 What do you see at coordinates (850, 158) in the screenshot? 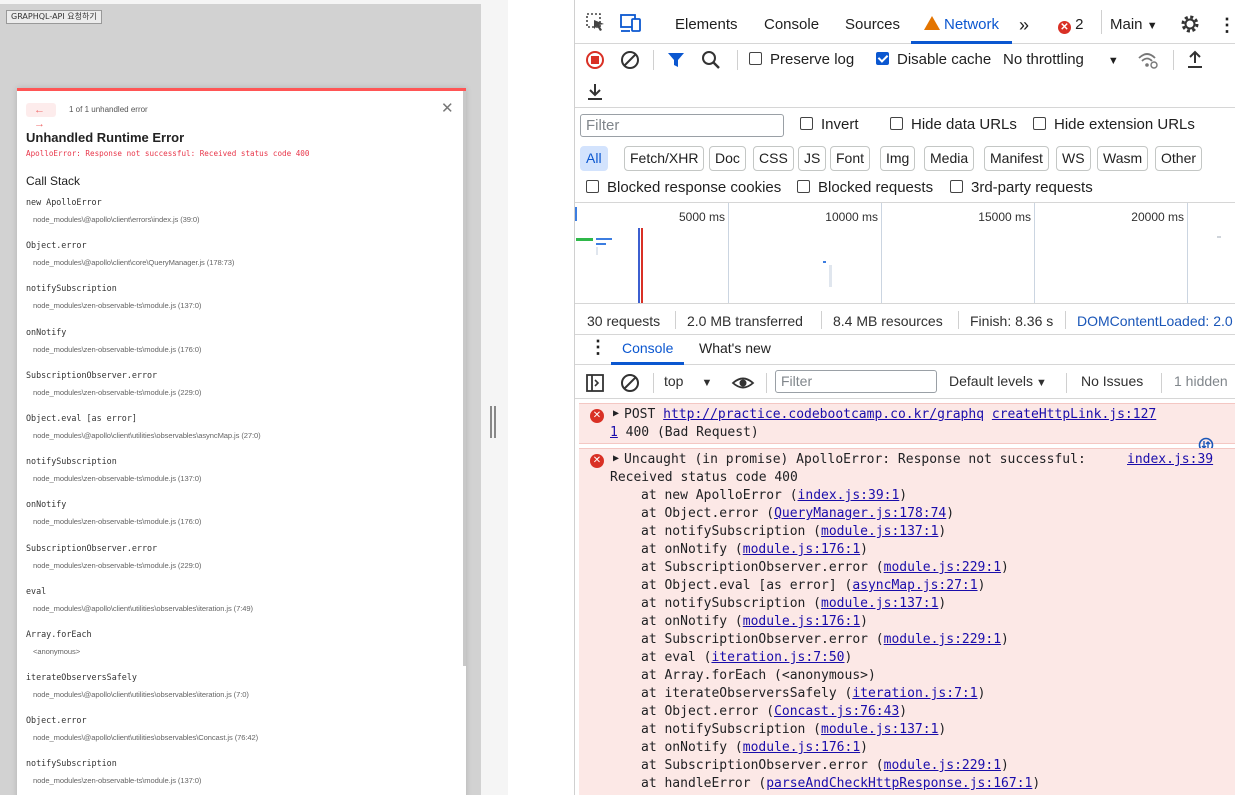
I see `type-filter-font: Font` at bounding box center [850, 158].